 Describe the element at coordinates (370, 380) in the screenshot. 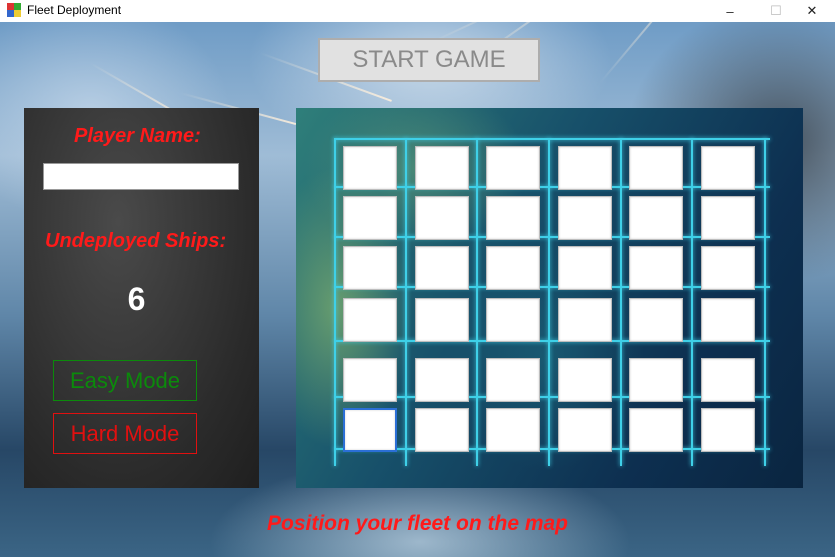

I see `grid-cell-r5-c1` at that location.